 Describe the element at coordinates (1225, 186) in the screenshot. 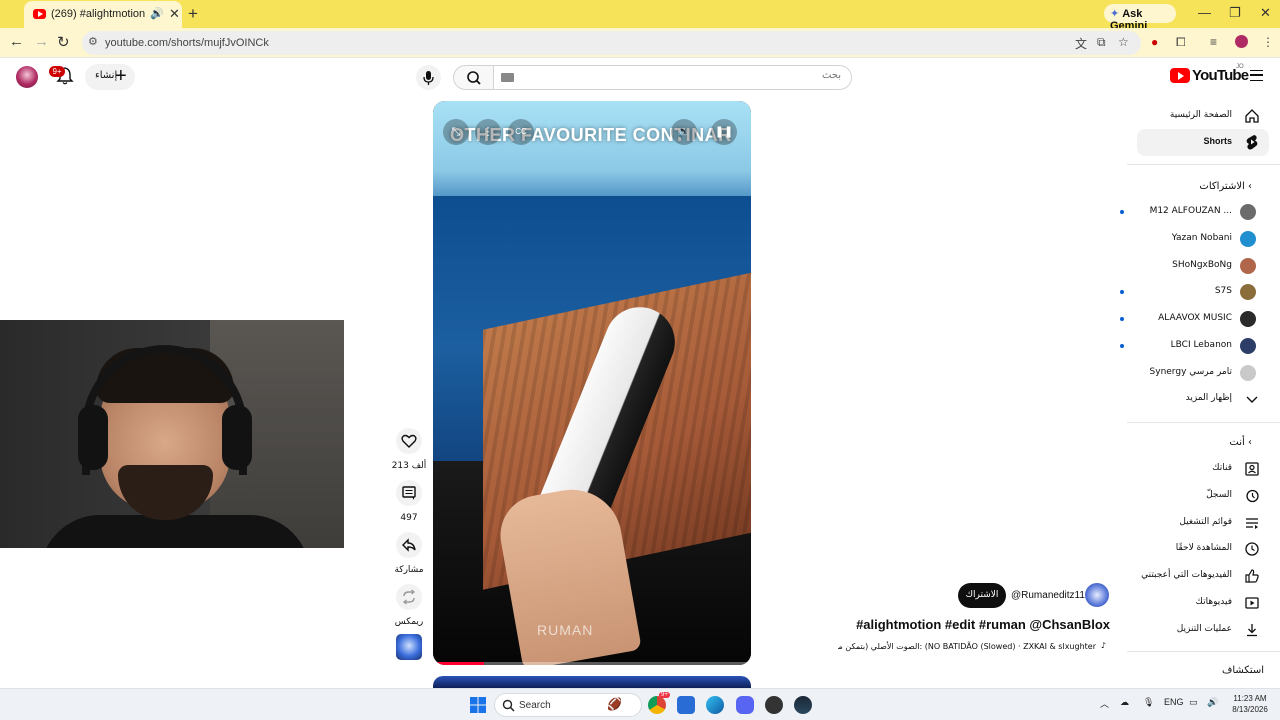

I see `subscriptions-header: الاشتراكات ‹` at that location.